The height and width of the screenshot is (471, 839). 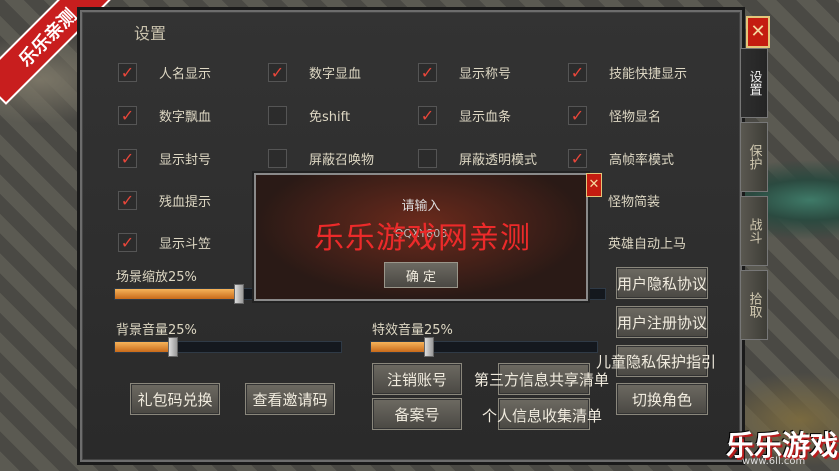 I want to click on tab-protect: 保护, so click(x=754, y=157).